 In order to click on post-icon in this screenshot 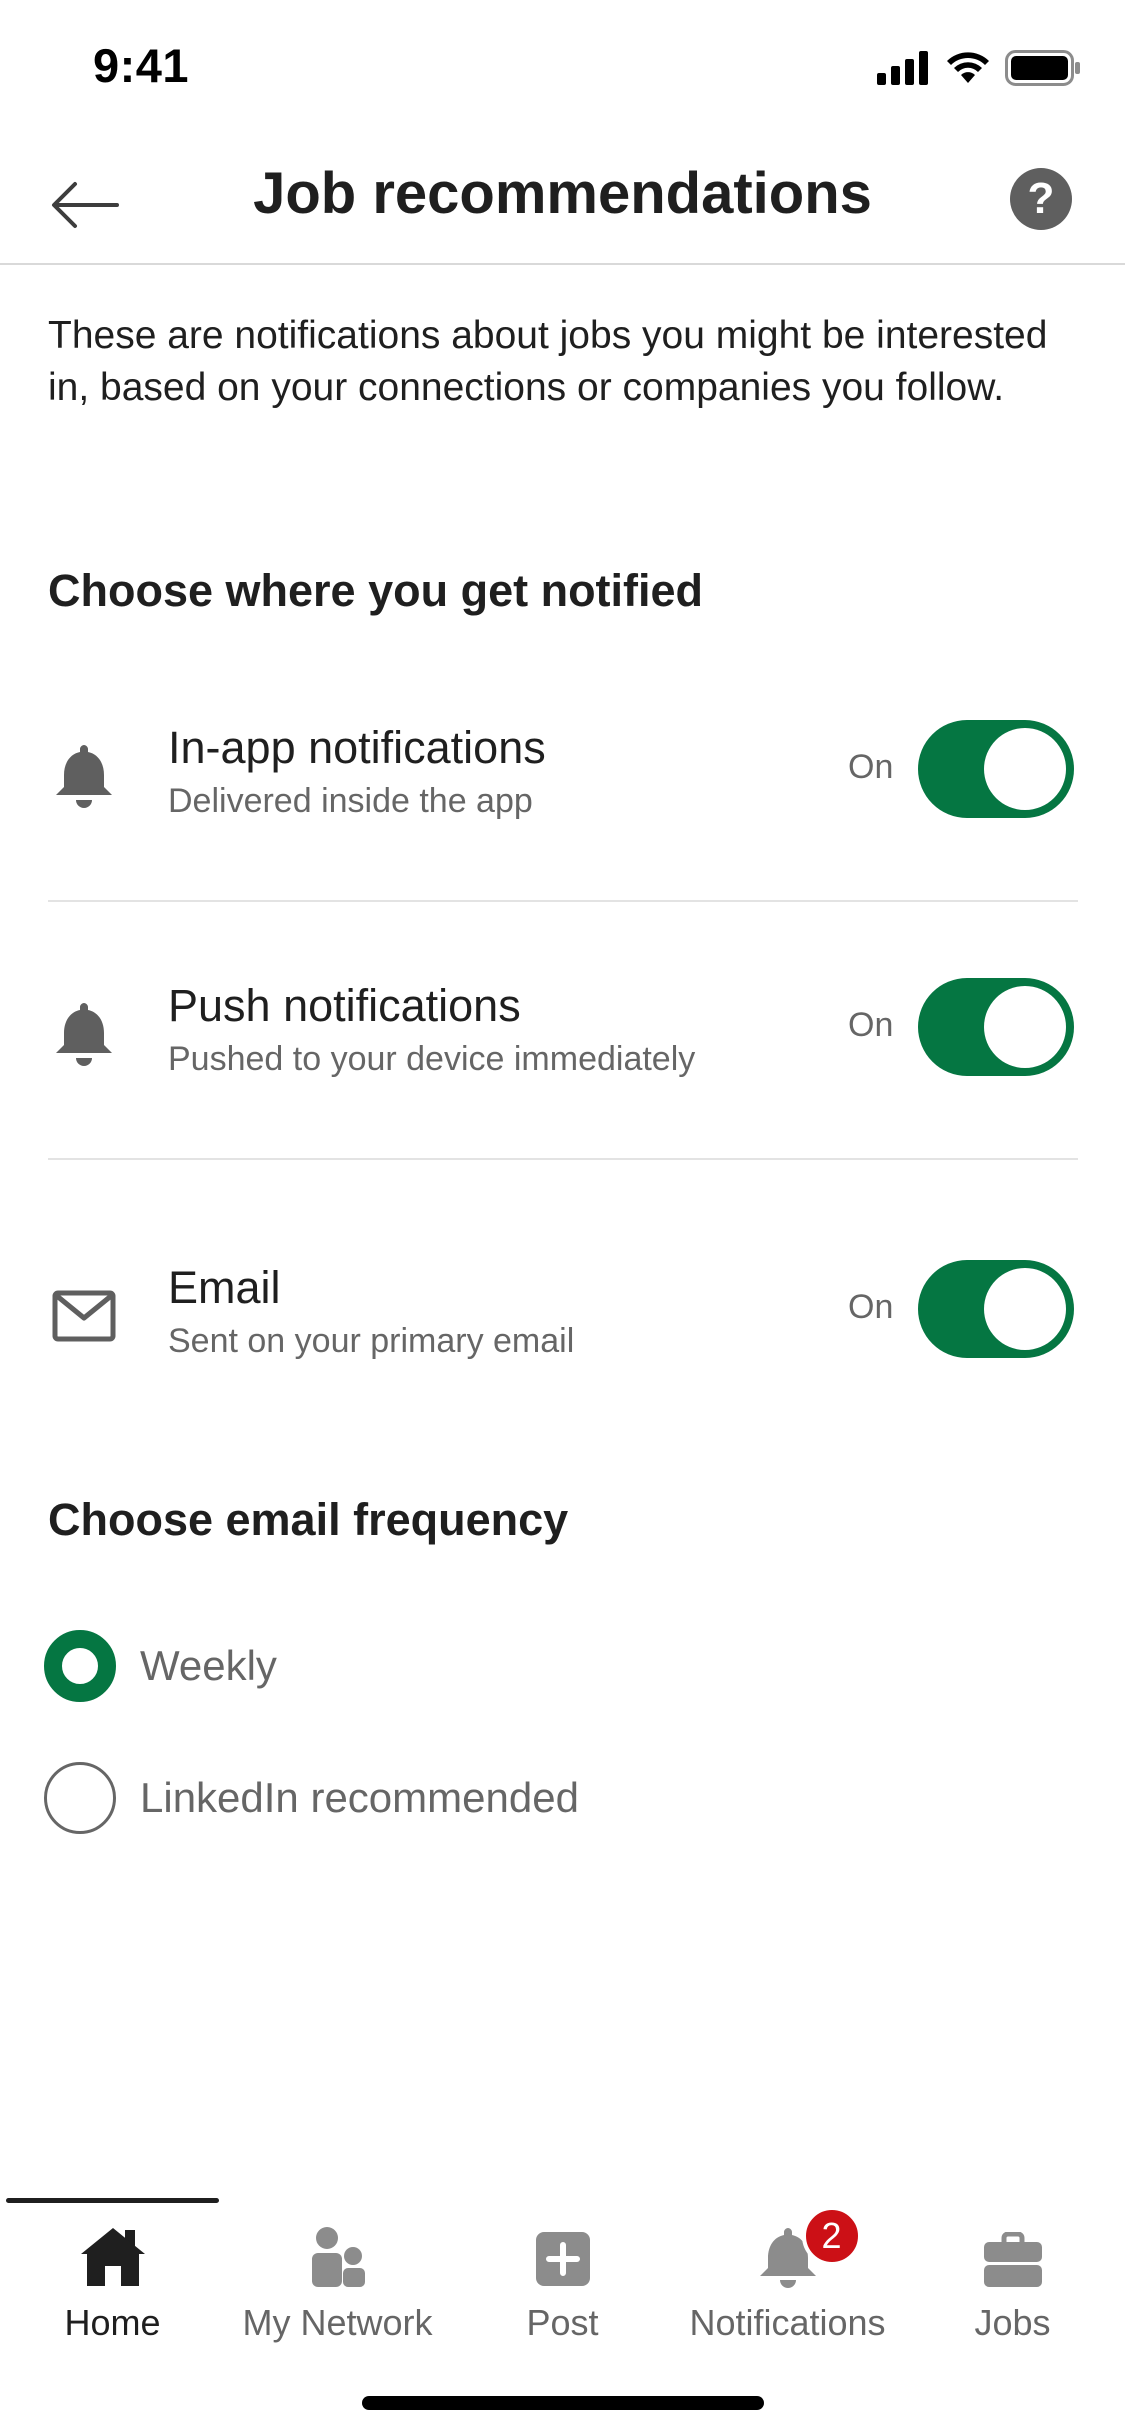, I will do `click(563, 2252)`.